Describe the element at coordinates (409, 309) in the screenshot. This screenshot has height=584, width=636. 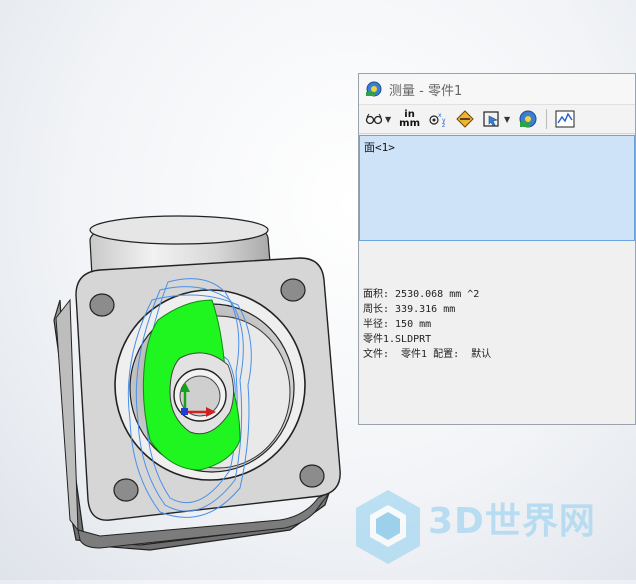
I see `result-perimeter: 周长: 339.316 mm` at that location.